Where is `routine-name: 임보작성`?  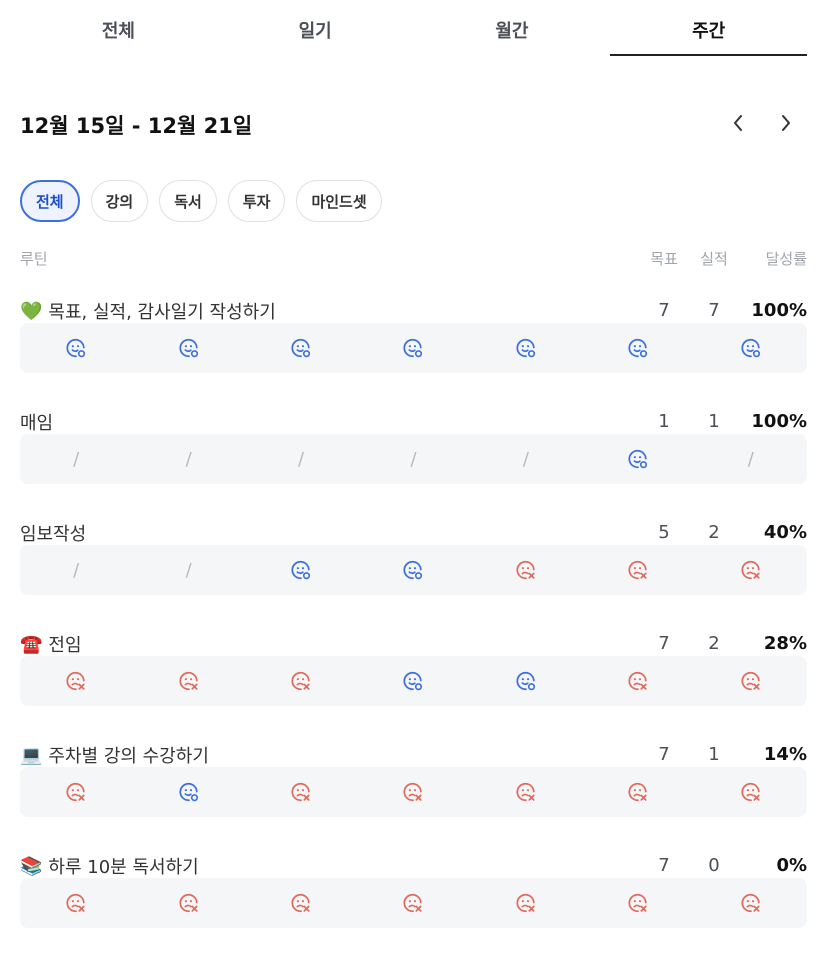
routine-name: 임보작성 is located at coordinates (53, 534).